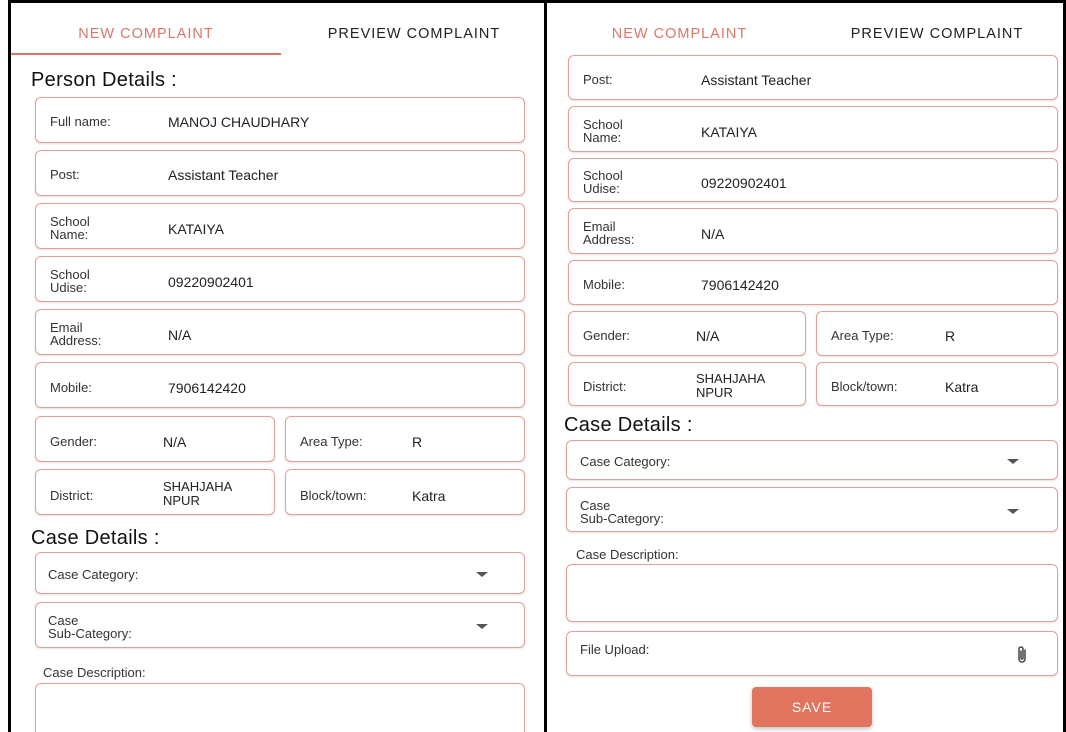 This screenshot has width=1066, height=732. What do you see at coordinates (1022, 655) in the screenshot?
I see `paperclip-icon` at bounding box center [1022, 655].